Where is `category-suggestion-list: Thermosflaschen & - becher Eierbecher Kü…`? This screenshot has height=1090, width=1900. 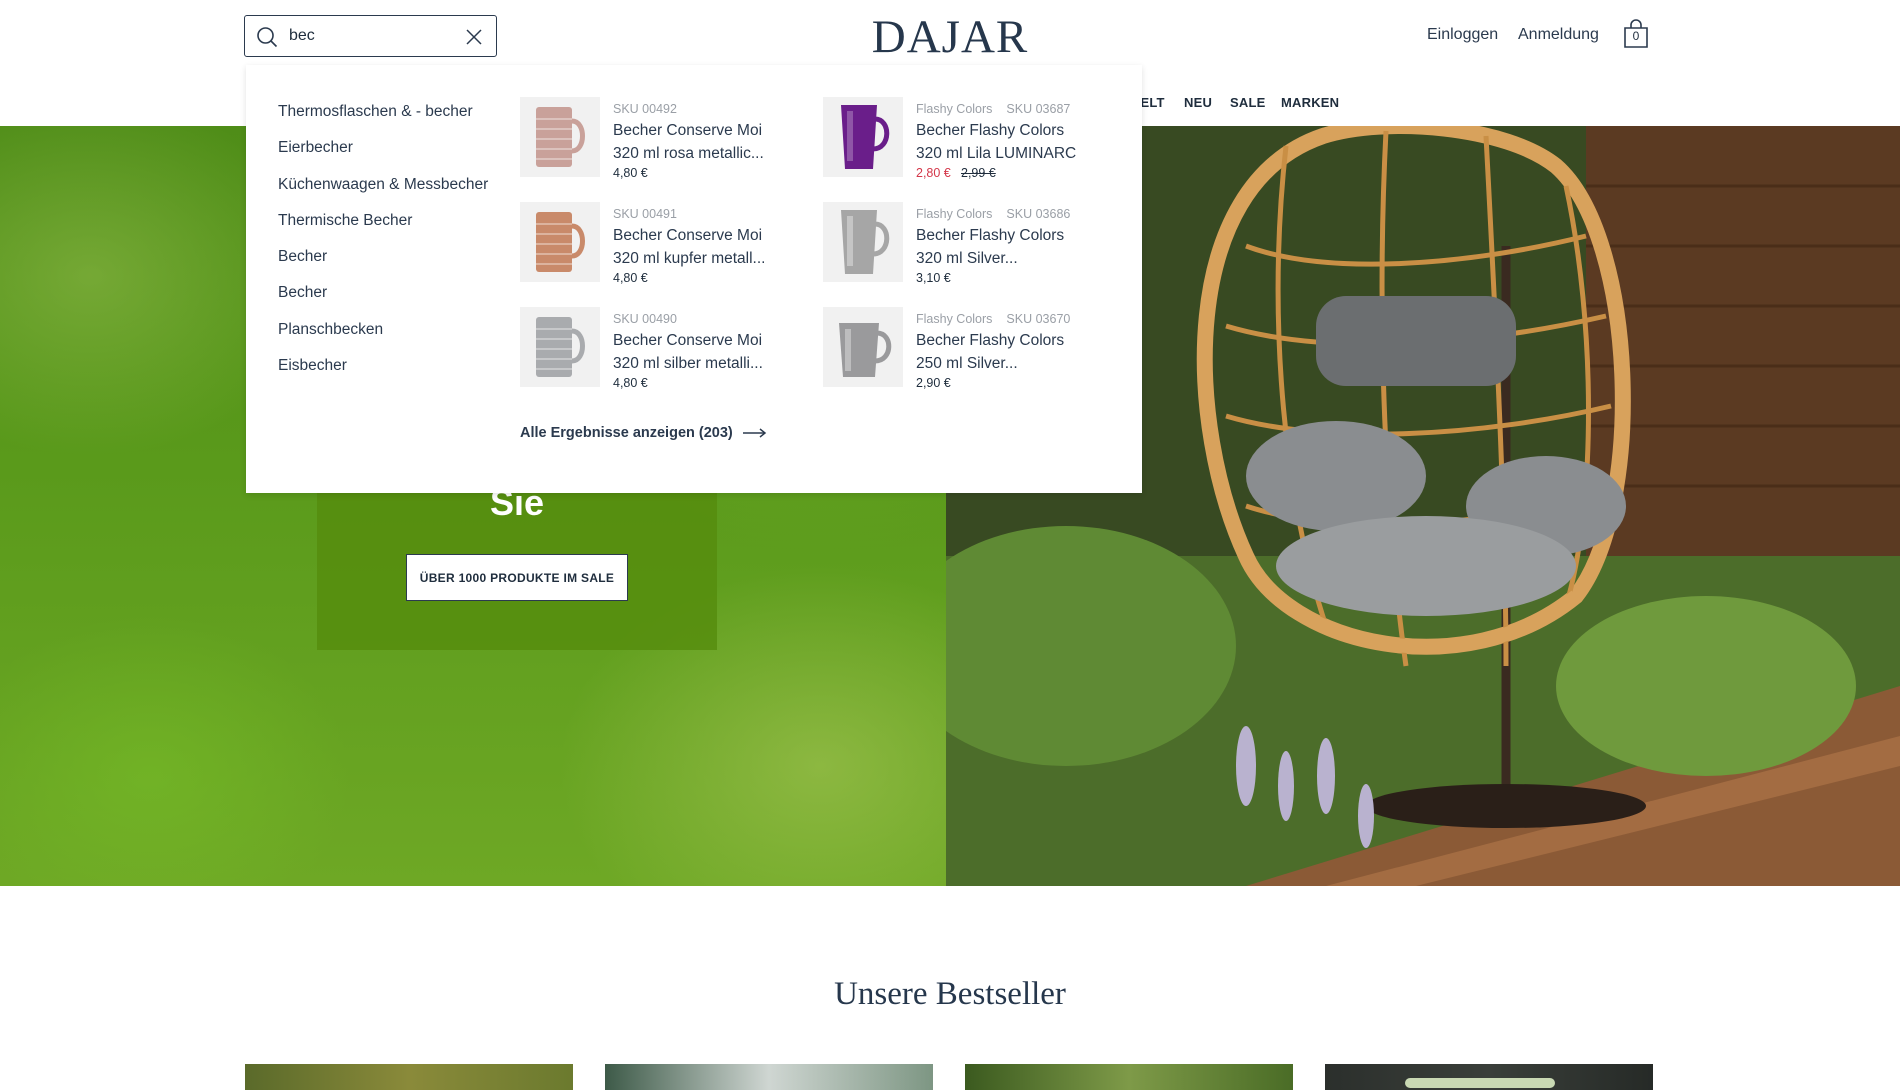
category-suggestion-list: Thermosflaschen & - becher Eierbecher Kü… is located at coordinates (383, 248).